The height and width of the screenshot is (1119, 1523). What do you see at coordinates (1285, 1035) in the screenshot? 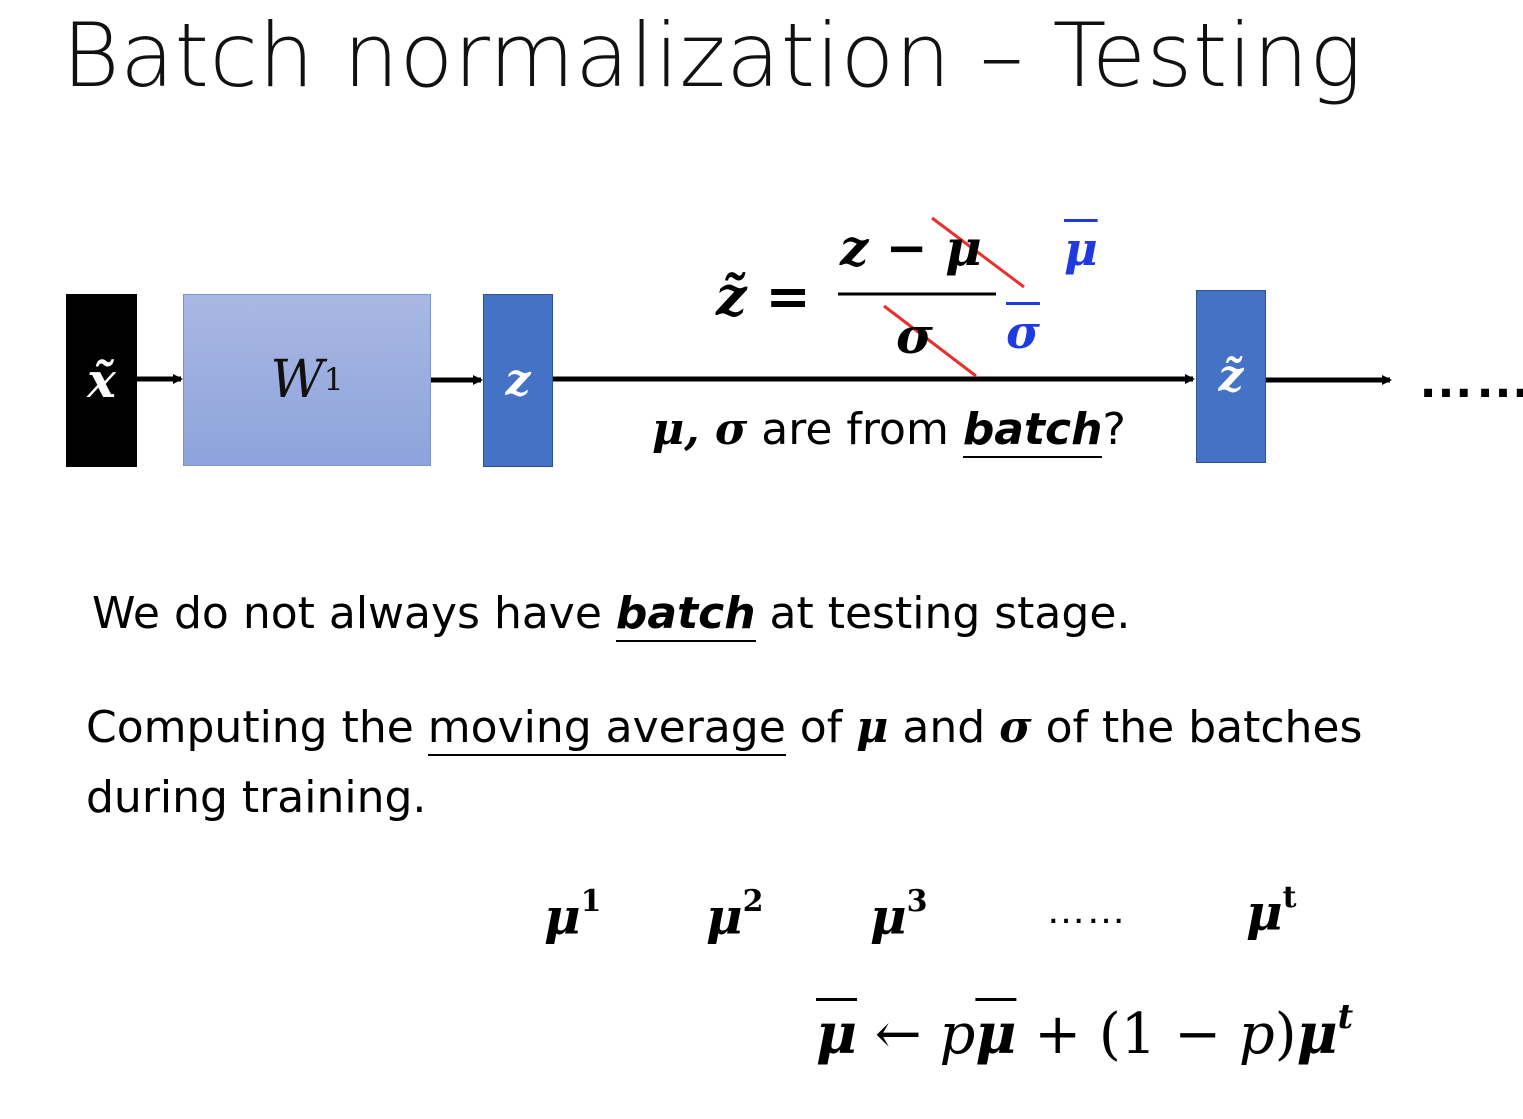
I see `update-close: )` at bounding box center [1285, 1035].